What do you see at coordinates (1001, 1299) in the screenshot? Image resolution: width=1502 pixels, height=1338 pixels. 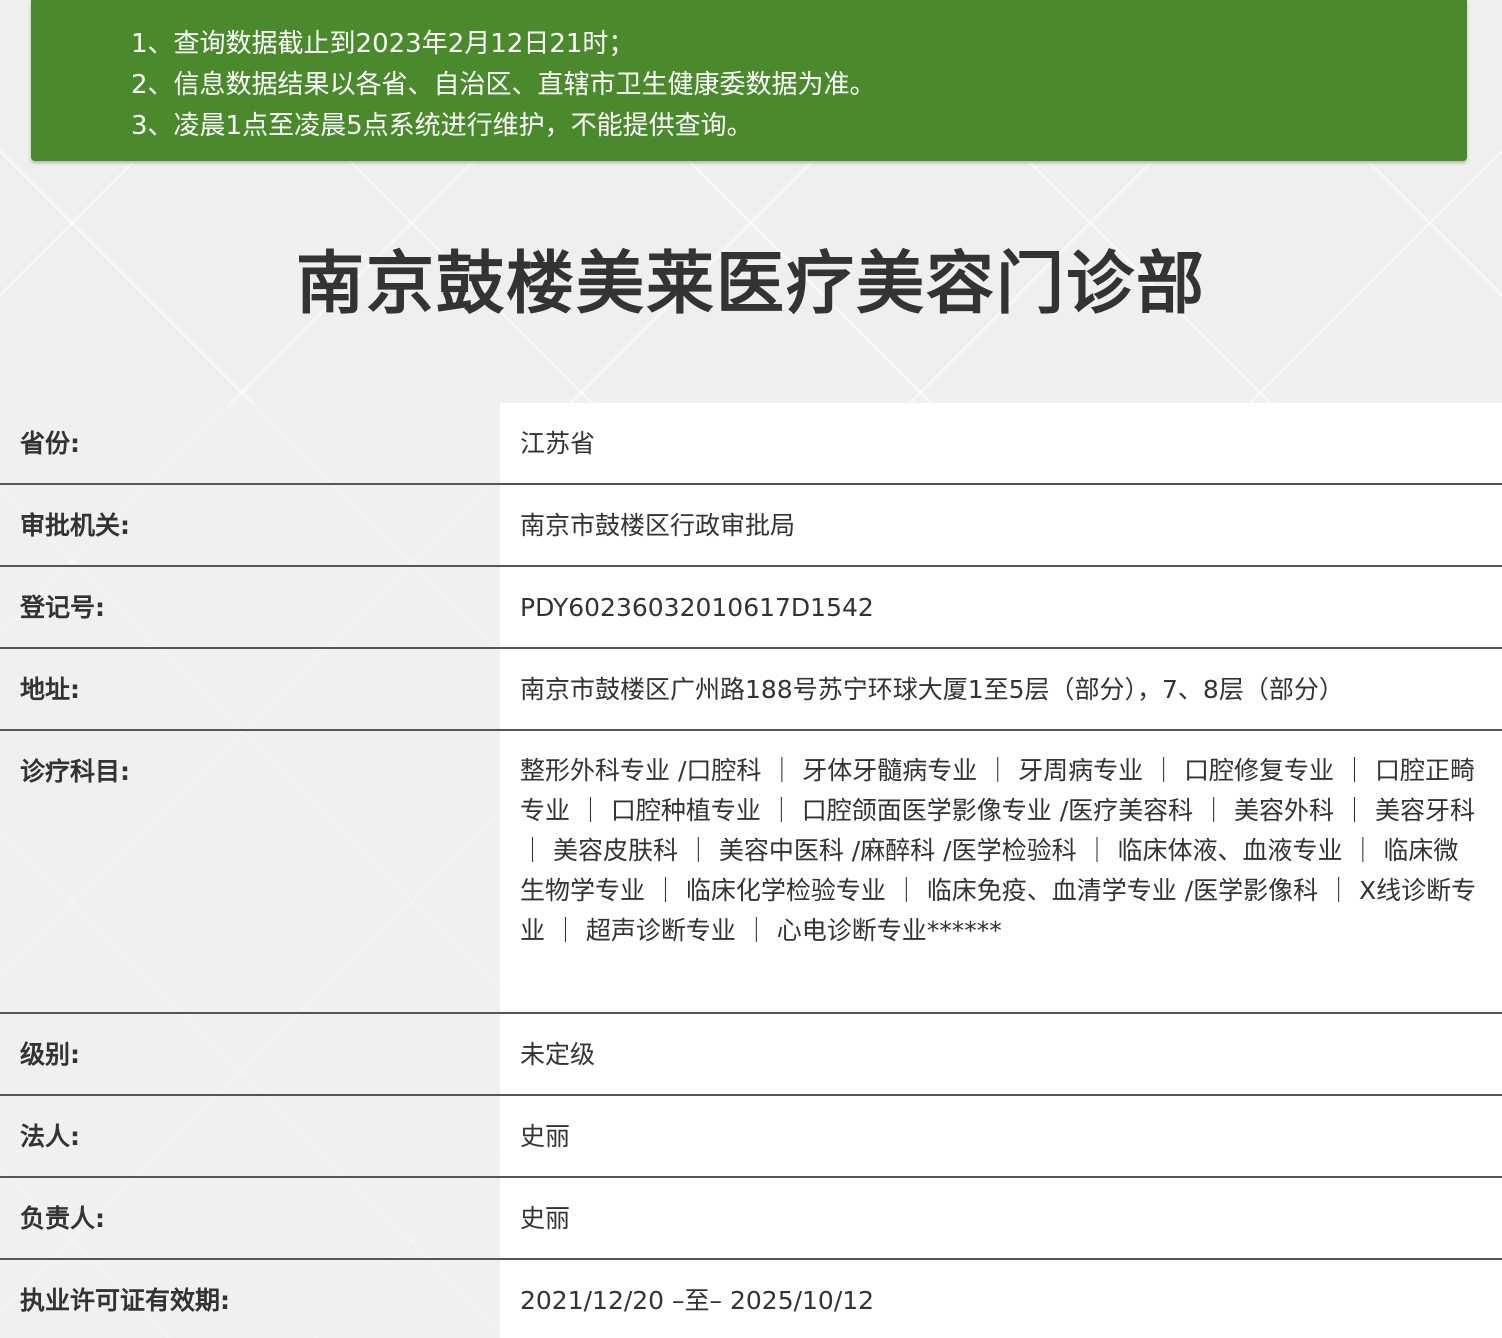 I see `license-validity-value: 2021/12/20 –至– 2025/10/12` at bounding box center [1001, 1299].